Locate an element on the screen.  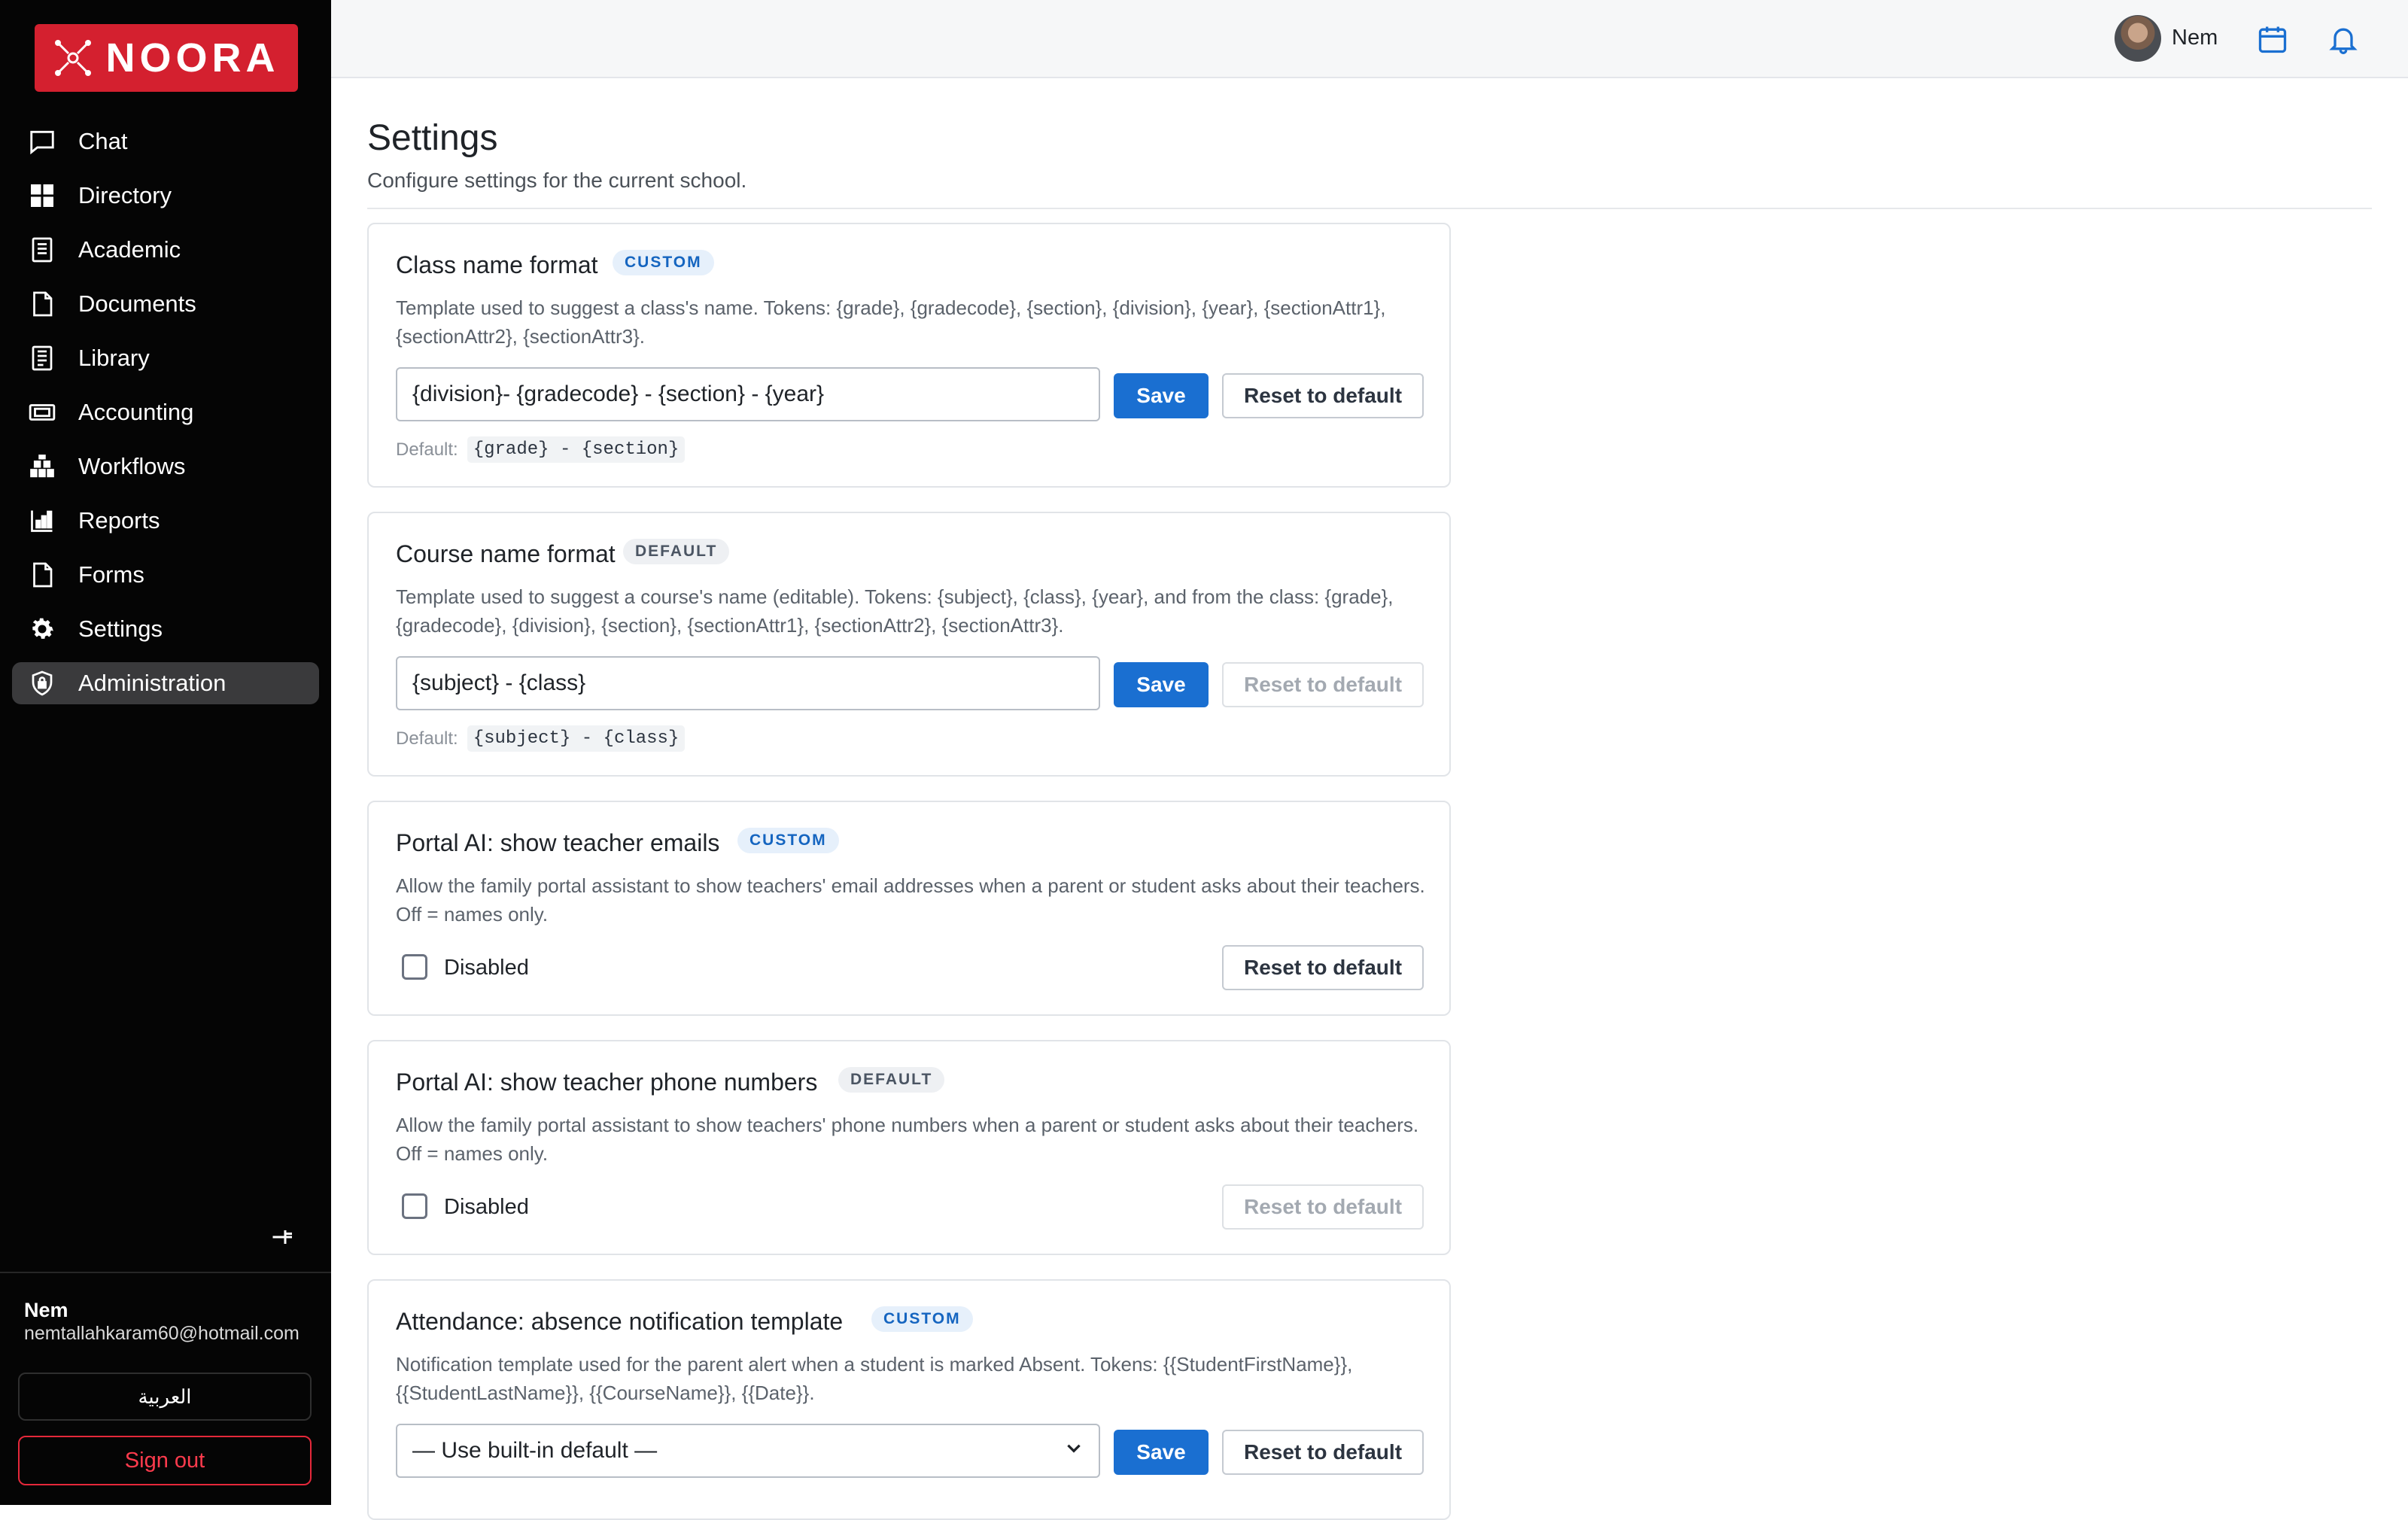
setting-title: Portal AI: show teacher emails is located at coordinates (558, 842).